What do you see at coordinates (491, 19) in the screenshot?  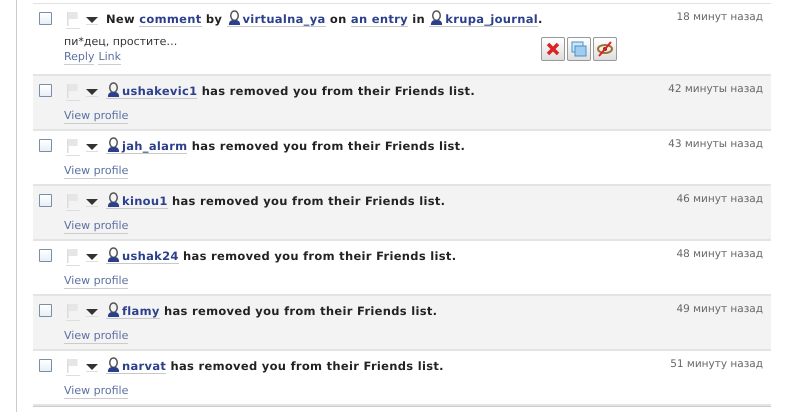 I see `username-link: krupa_journal` at bounding box center [491, 19].